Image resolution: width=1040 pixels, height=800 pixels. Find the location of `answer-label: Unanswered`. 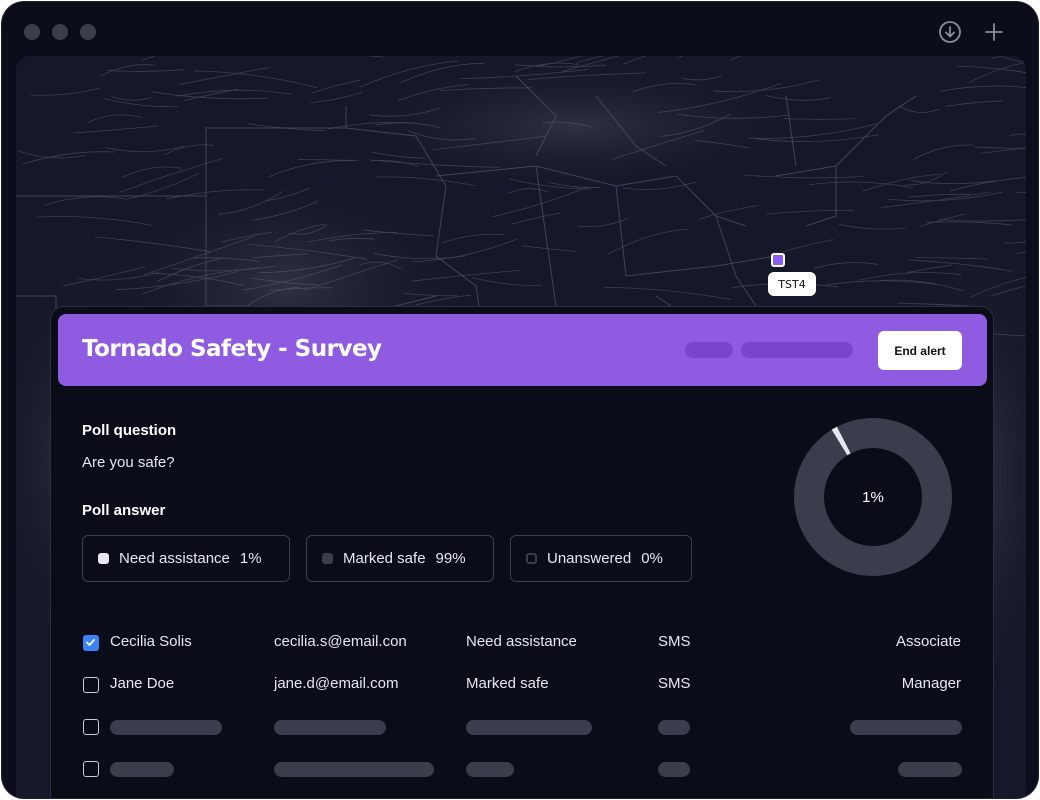

answer-label: Unanswered is located at coordinates (589, 558).